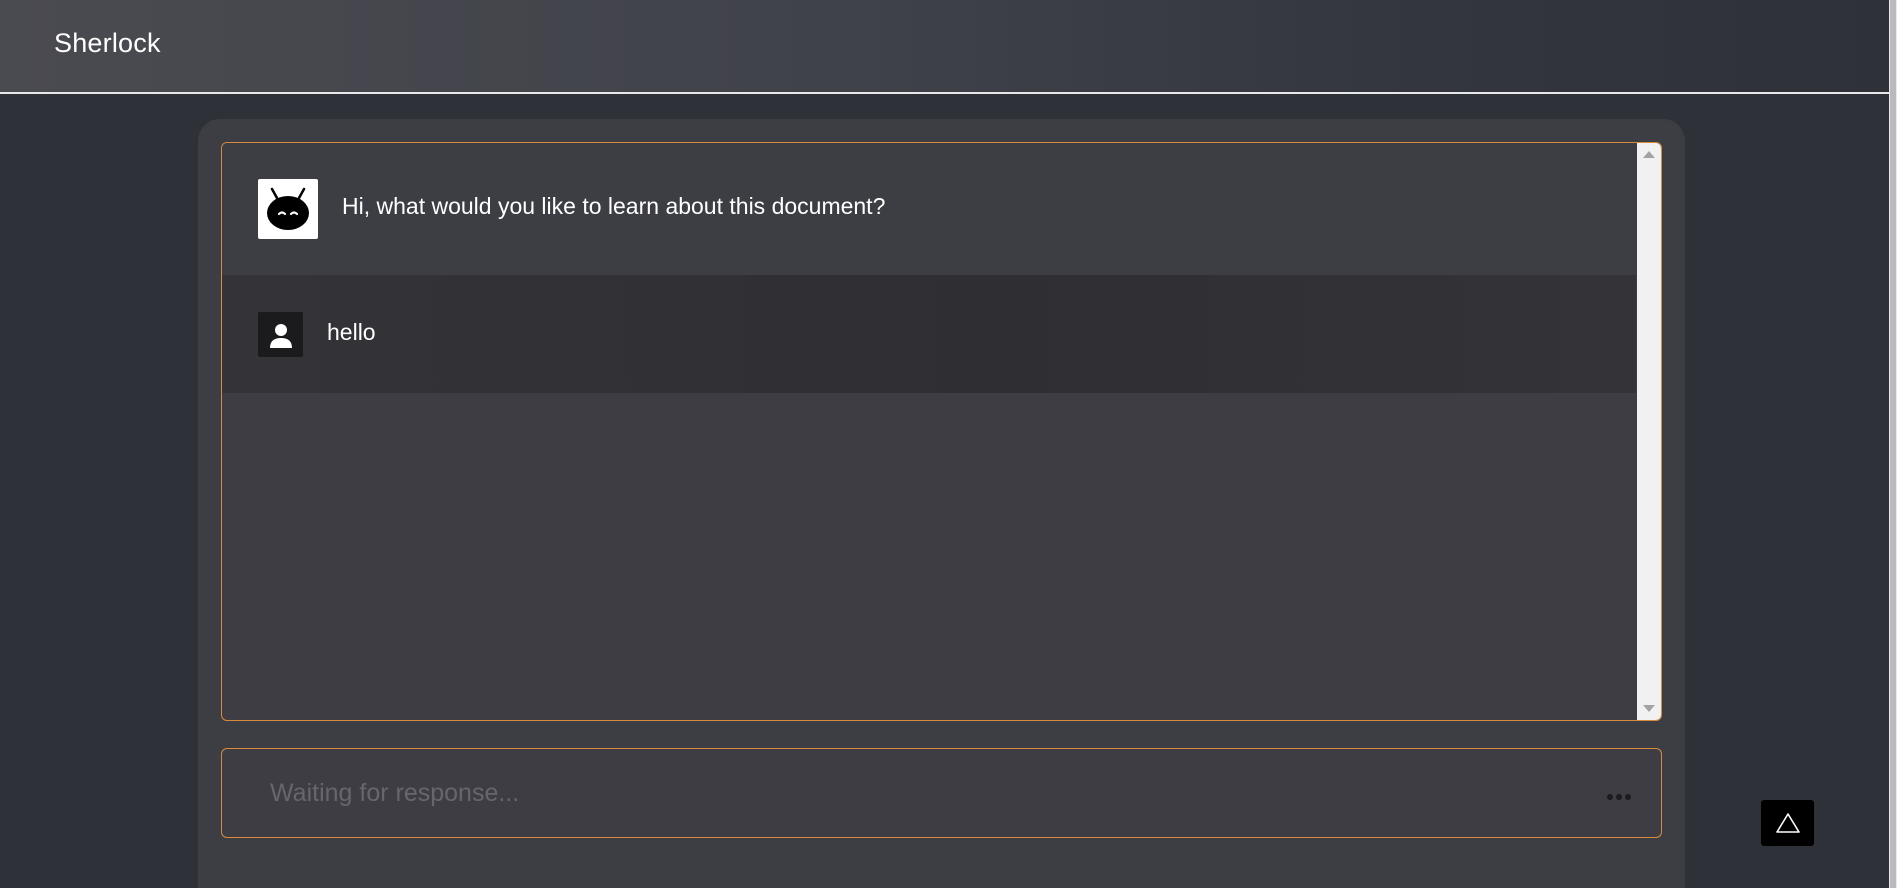 The width and height of the screenshot is (1897, 888). I want to click on page-scrollbar-thumb, so click(1893, 444).